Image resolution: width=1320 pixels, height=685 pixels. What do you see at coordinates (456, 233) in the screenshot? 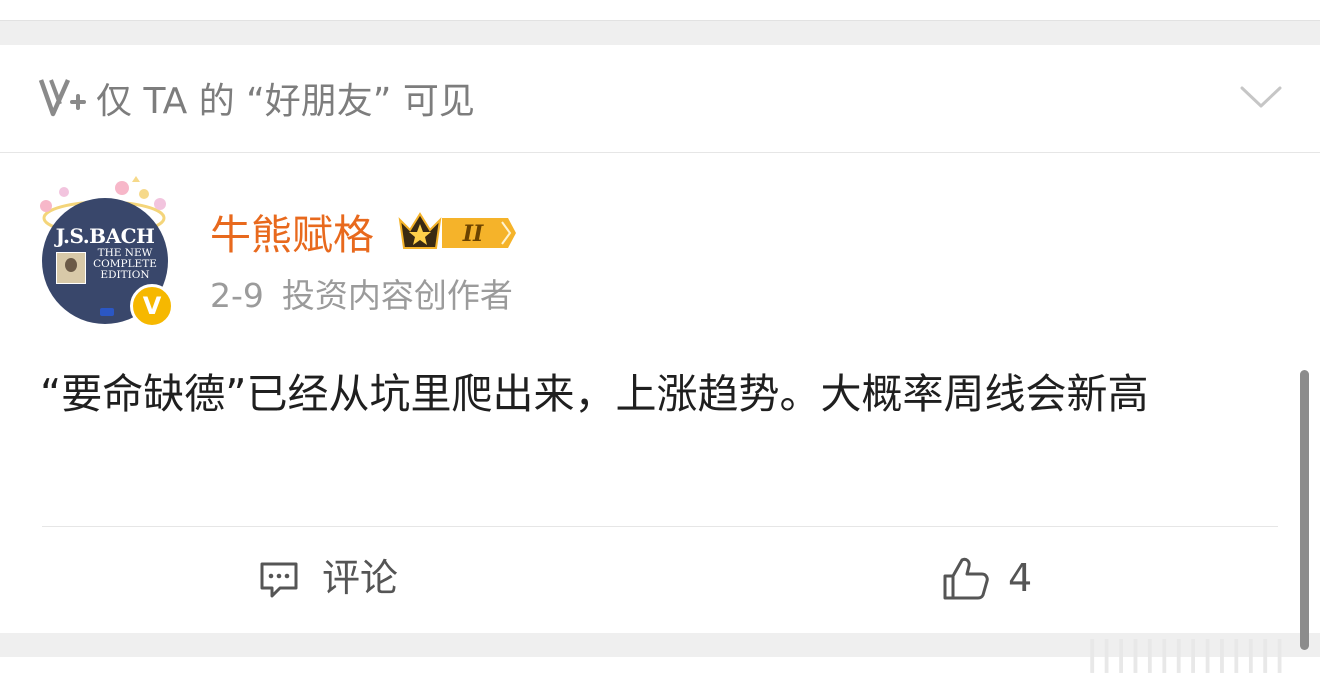
I see `vip-crown-badge-icon` at bounding box center [456, 233].